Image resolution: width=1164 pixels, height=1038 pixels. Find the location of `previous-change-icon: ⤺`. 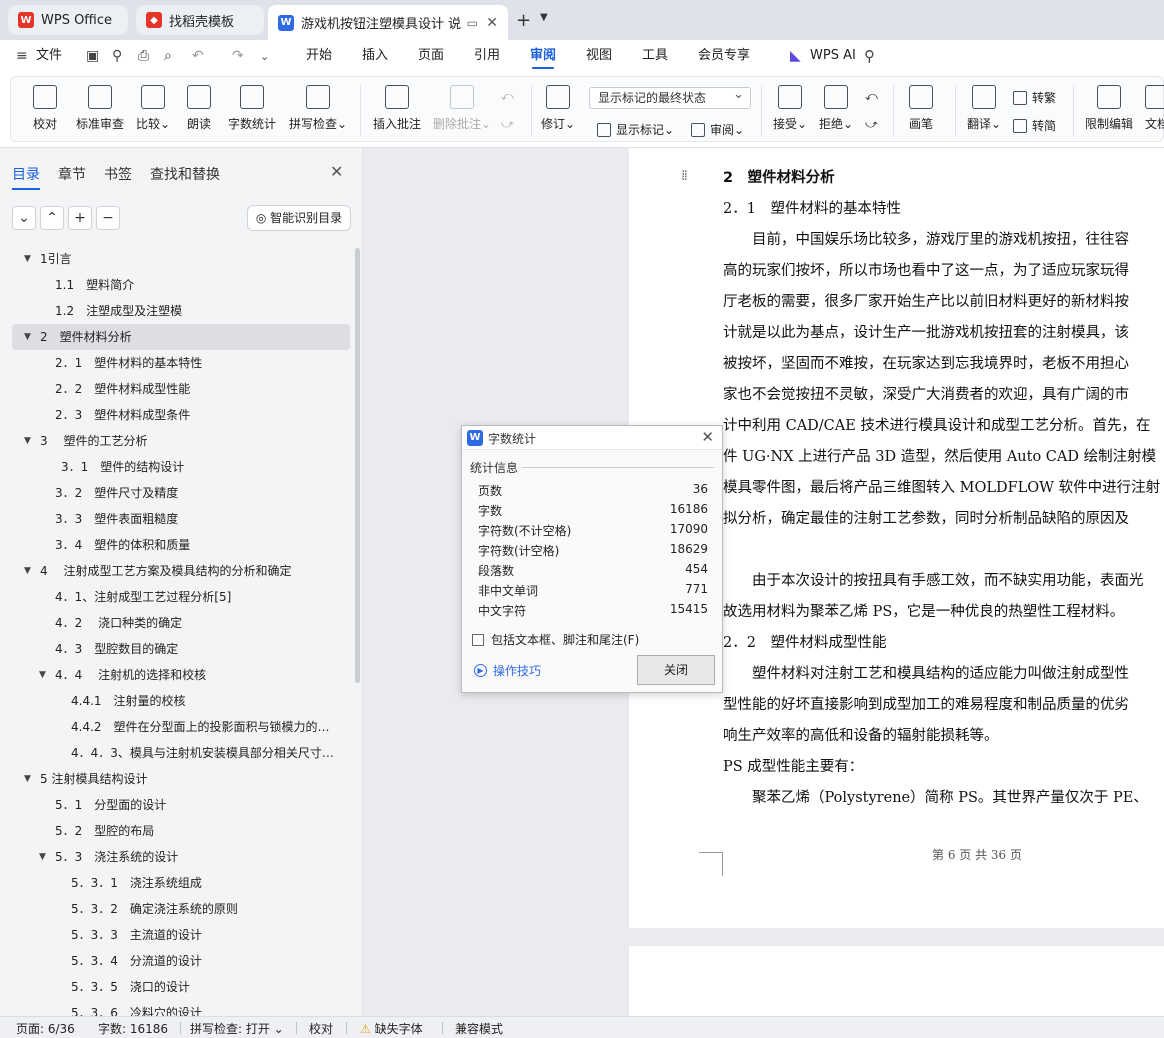

previous-change-icon: ⤺ is located at coordinates (871, 96).